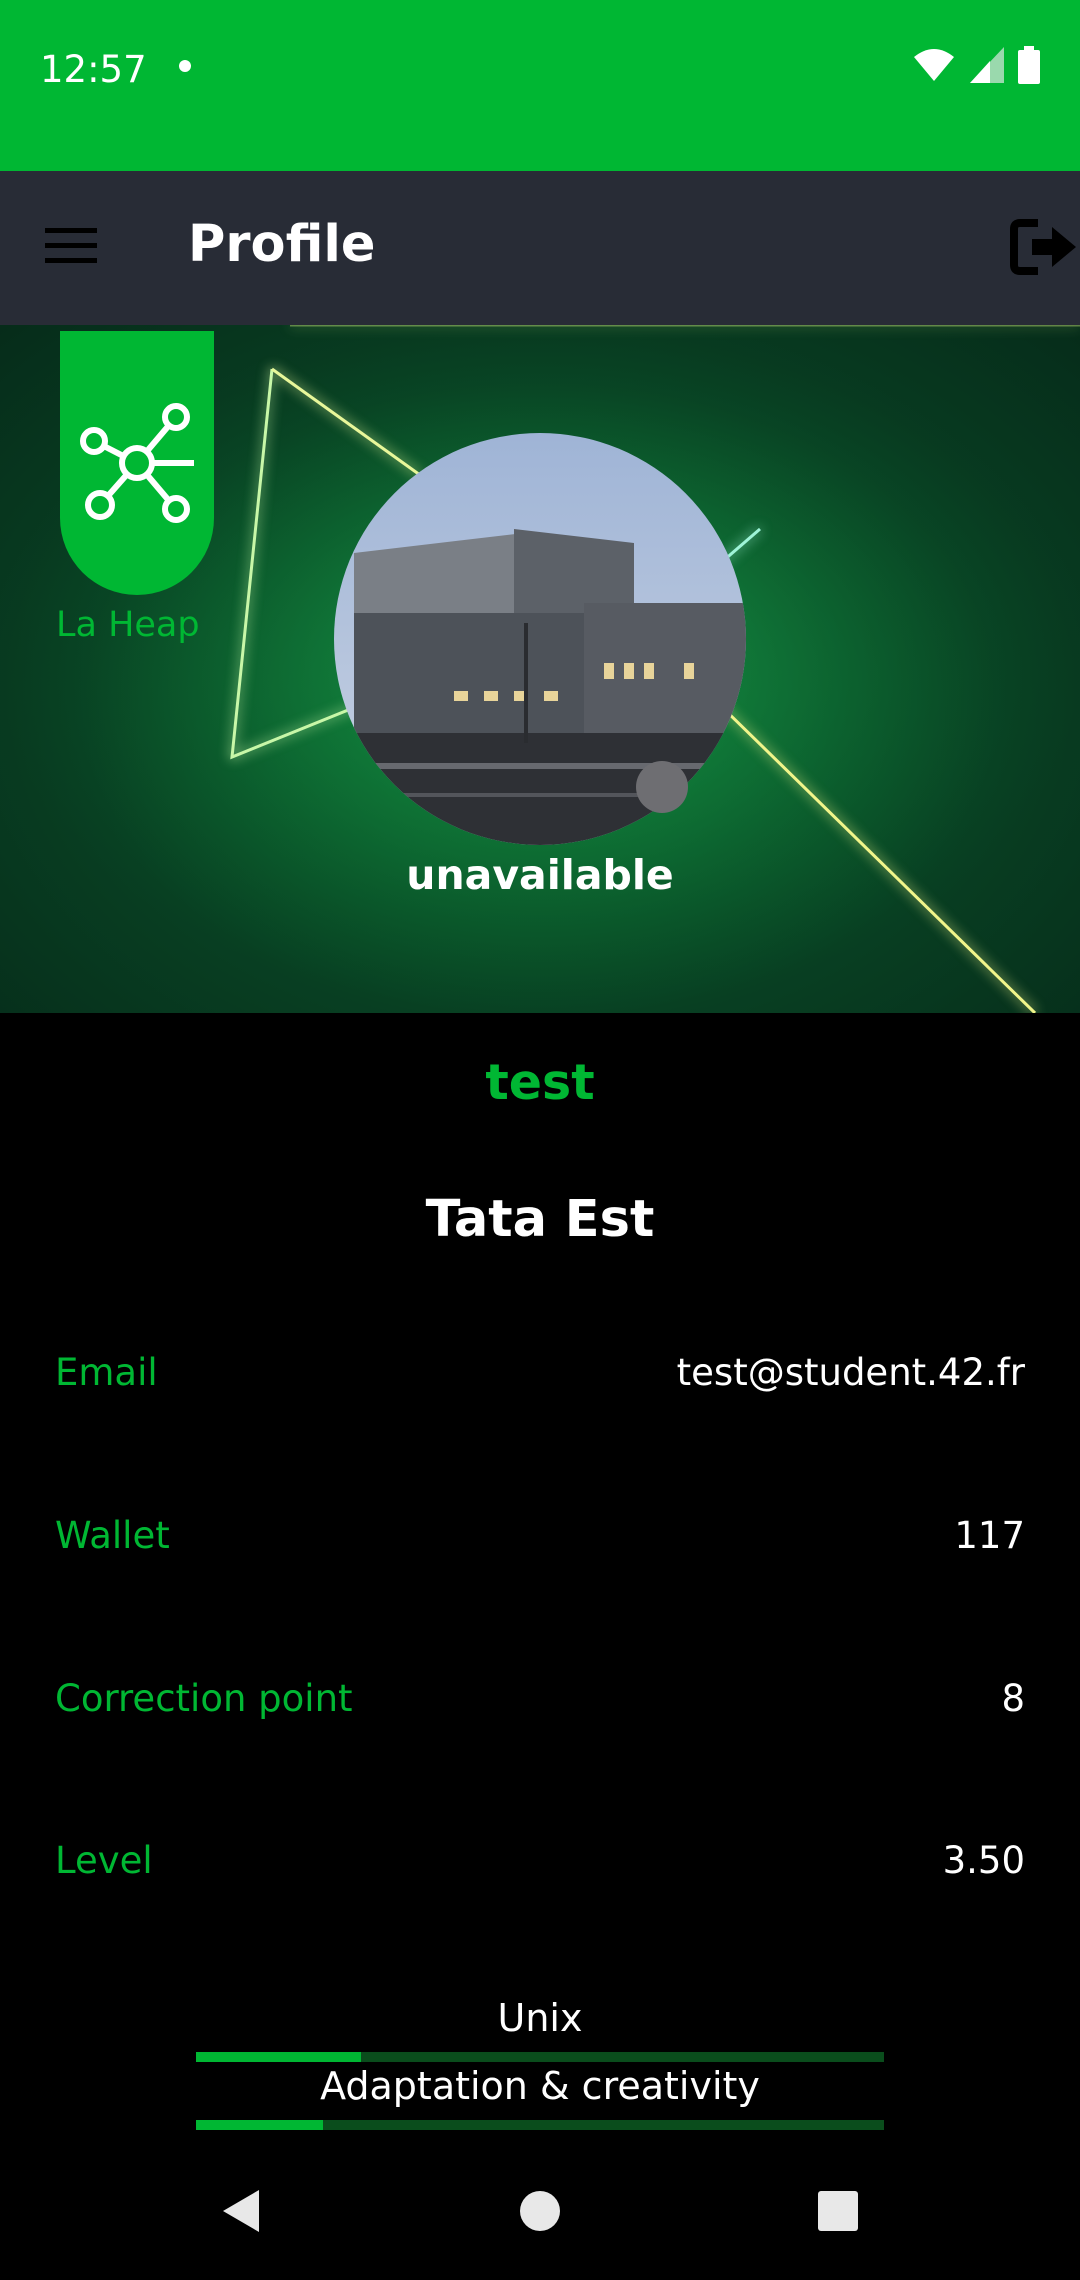 Image resolution: width=1080 pixels, height=2280 pixels. I want to click on user-login: test, so click(540, 1082).